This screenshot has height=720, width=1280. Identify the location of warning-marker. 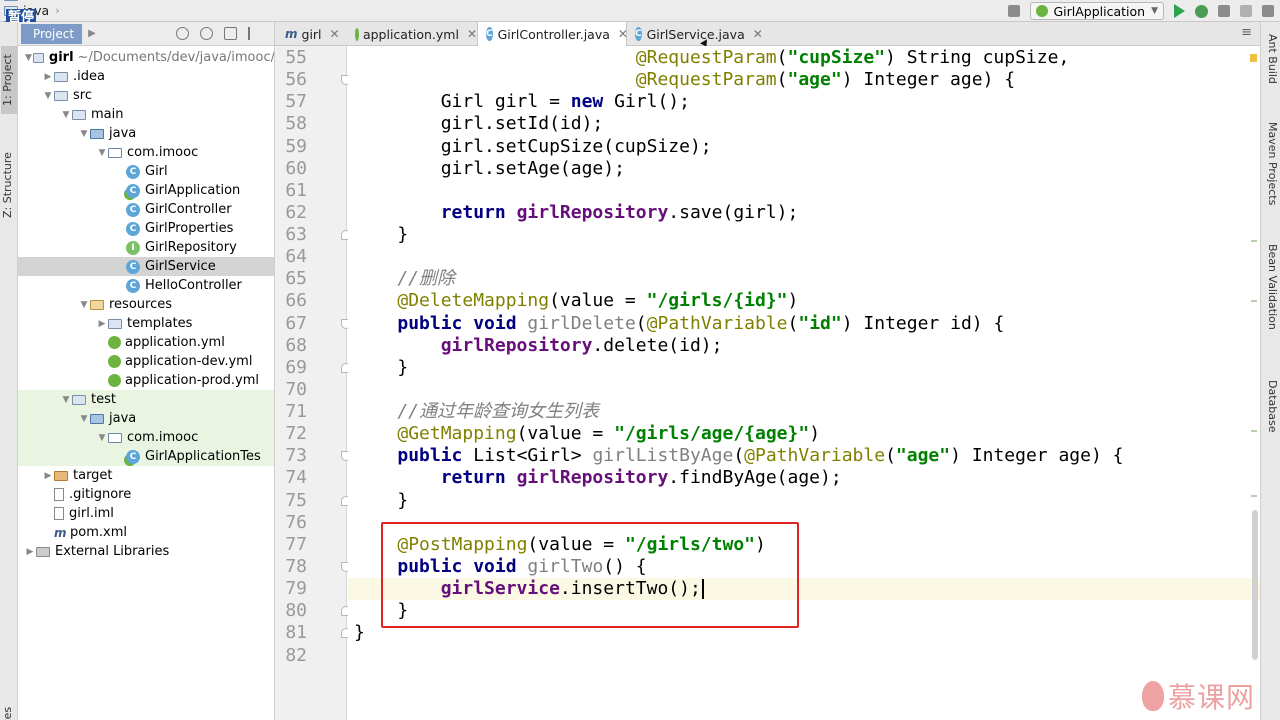
(1253, 58).